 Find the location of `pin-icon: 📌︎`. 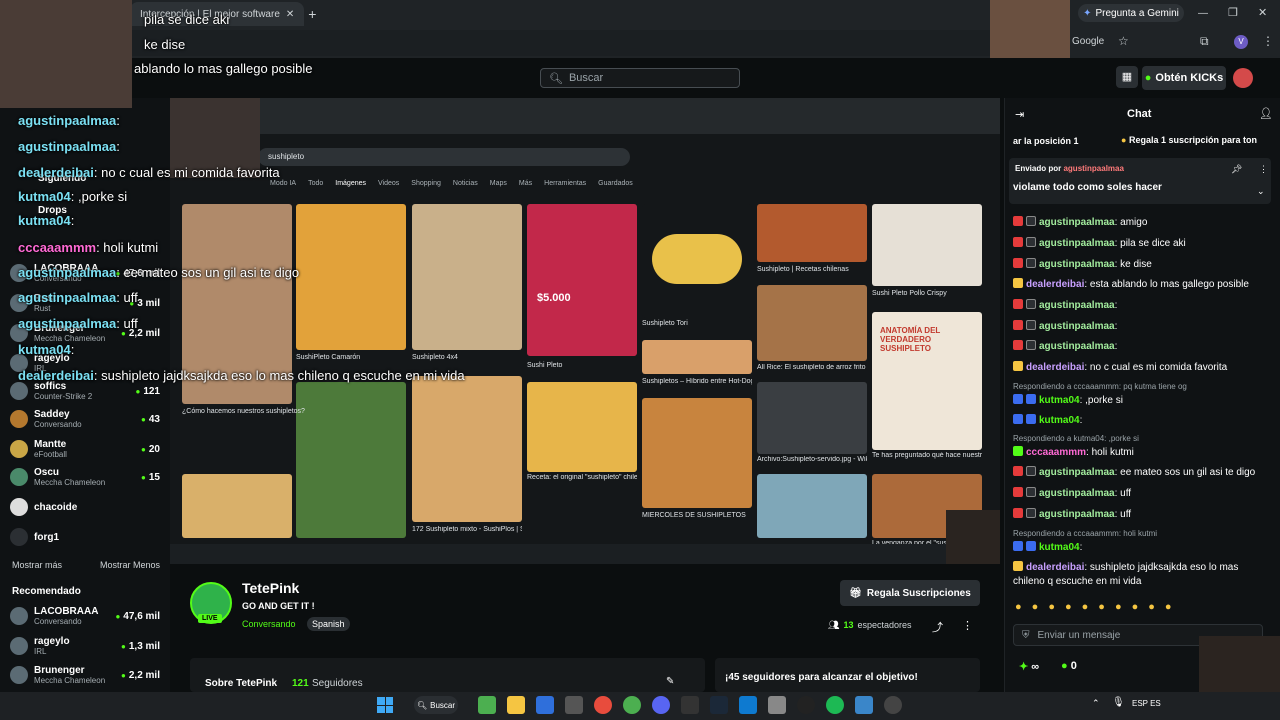

pin-icon: 📌︎ is located at coordinates (1236, 169).